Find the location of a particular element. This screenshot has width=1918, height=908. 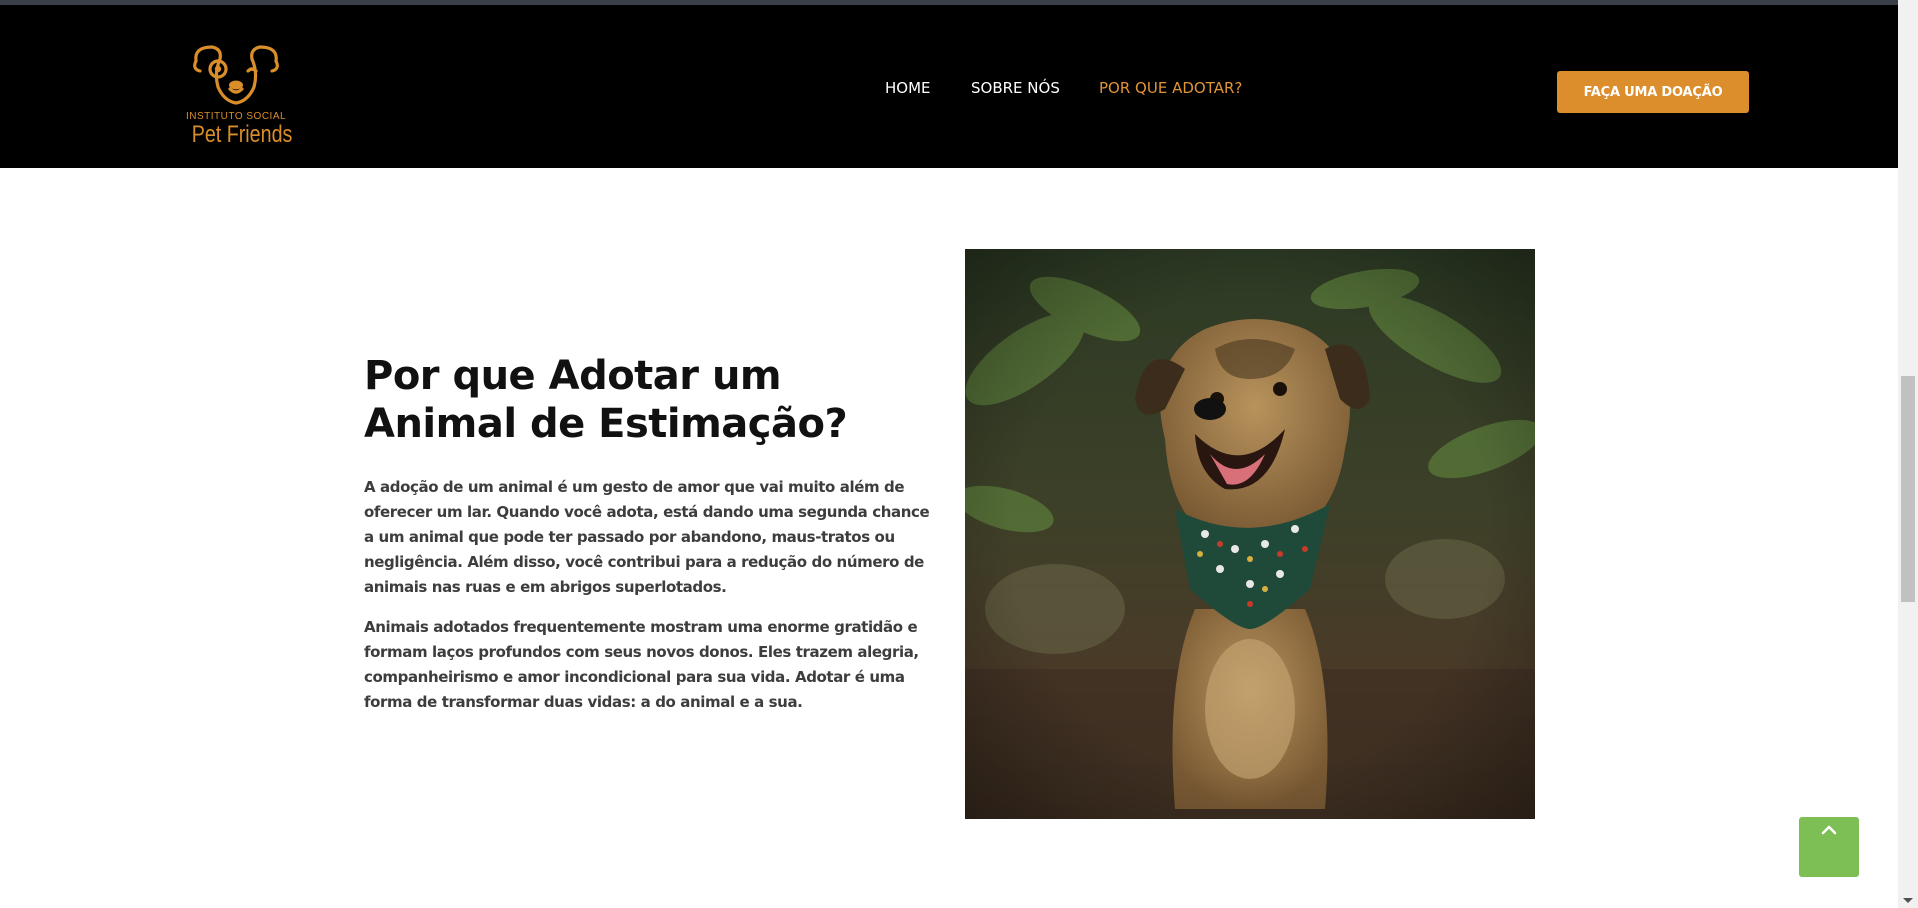

donate-button: FAÇA UMA DOAÇÃO is located at coordinates (1653, 92).